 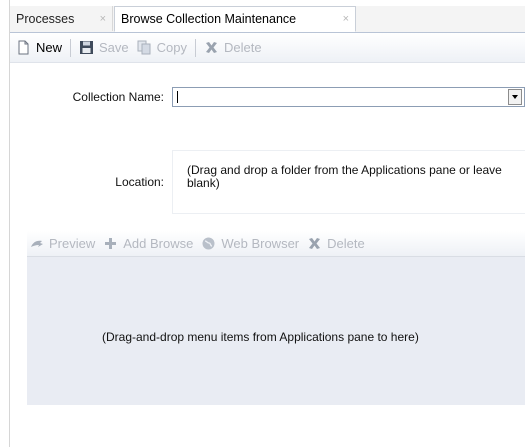 I want to click on add-browse-button: Add Browse, so click(x=148, y=243).